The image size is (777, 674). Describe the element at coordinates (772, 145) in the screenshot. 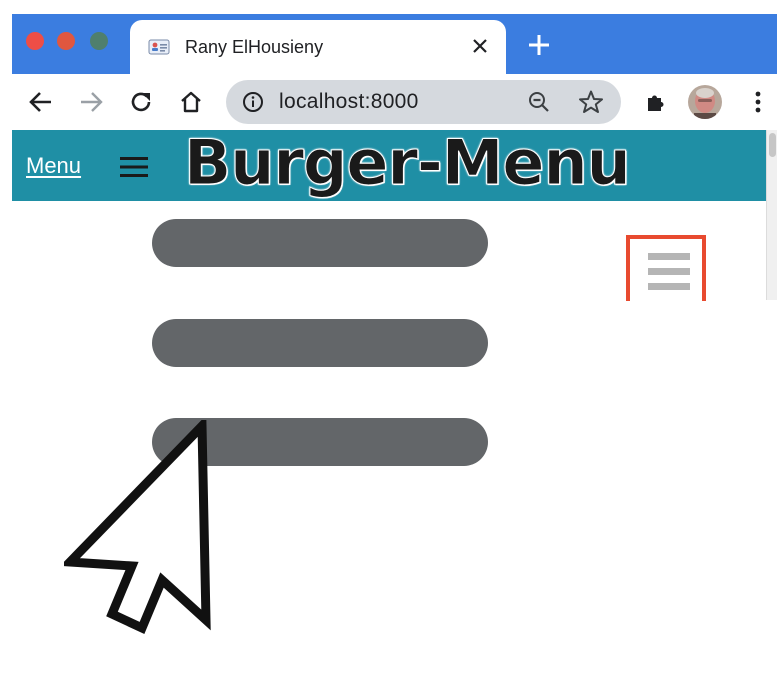

I see `scrollbar-thumb` at that location.